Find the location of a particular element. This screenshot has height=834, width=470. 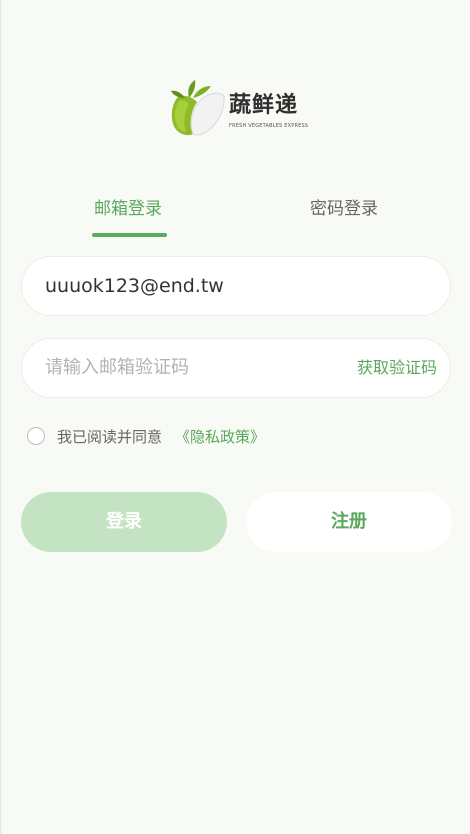

privacy-policy-link: 《隐私政策》 is located at coordinates (220, 437).